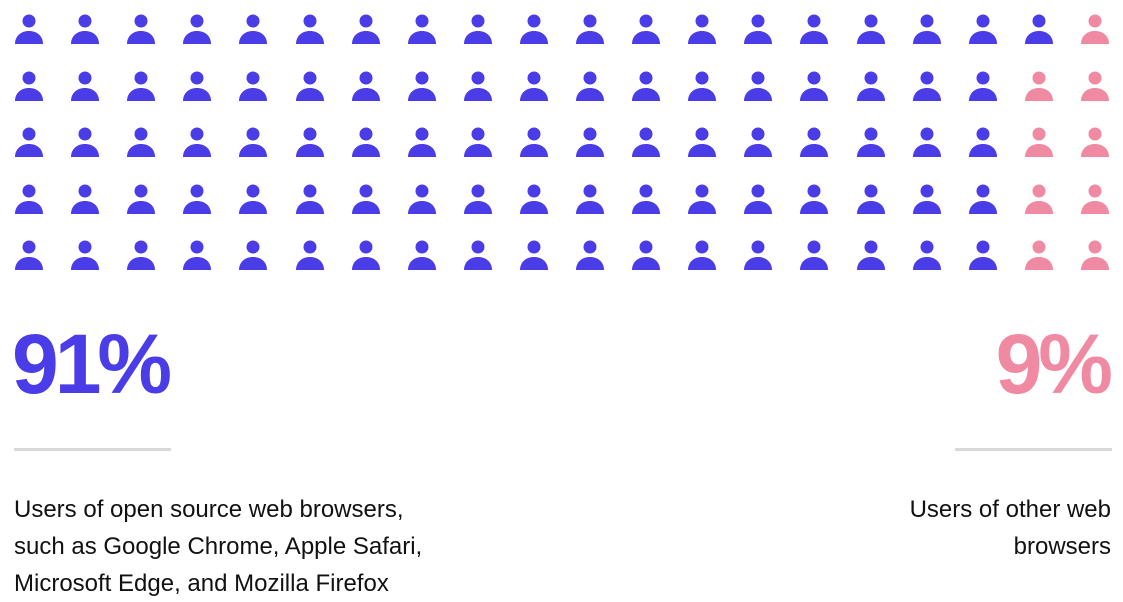  I want to click on other-caption: Users of other web browsers, so click(981, 528).